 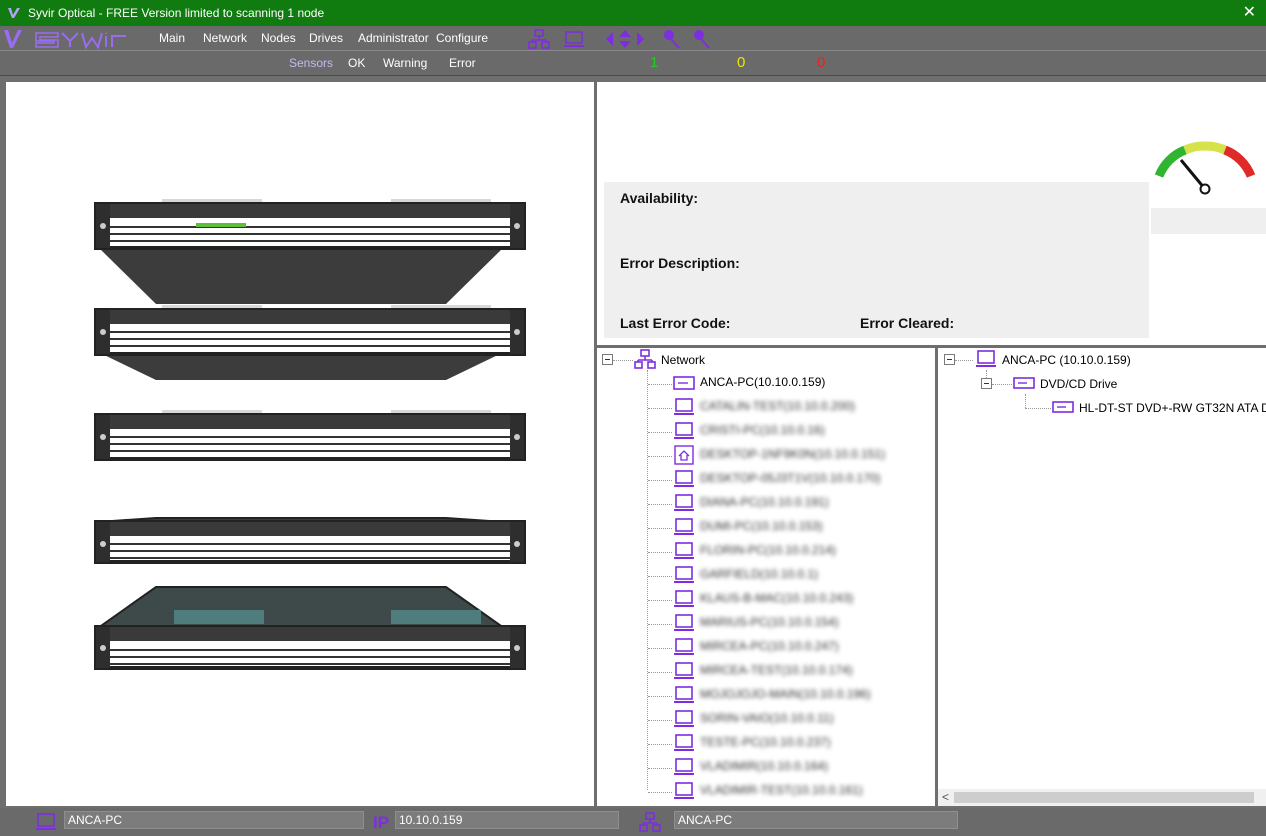 What do you see at coordinates (777, 406) in the screenshot?
I see `network-node-label: CATALIN-TEST(10.10.0.200)` at bounding box center [777, 406].